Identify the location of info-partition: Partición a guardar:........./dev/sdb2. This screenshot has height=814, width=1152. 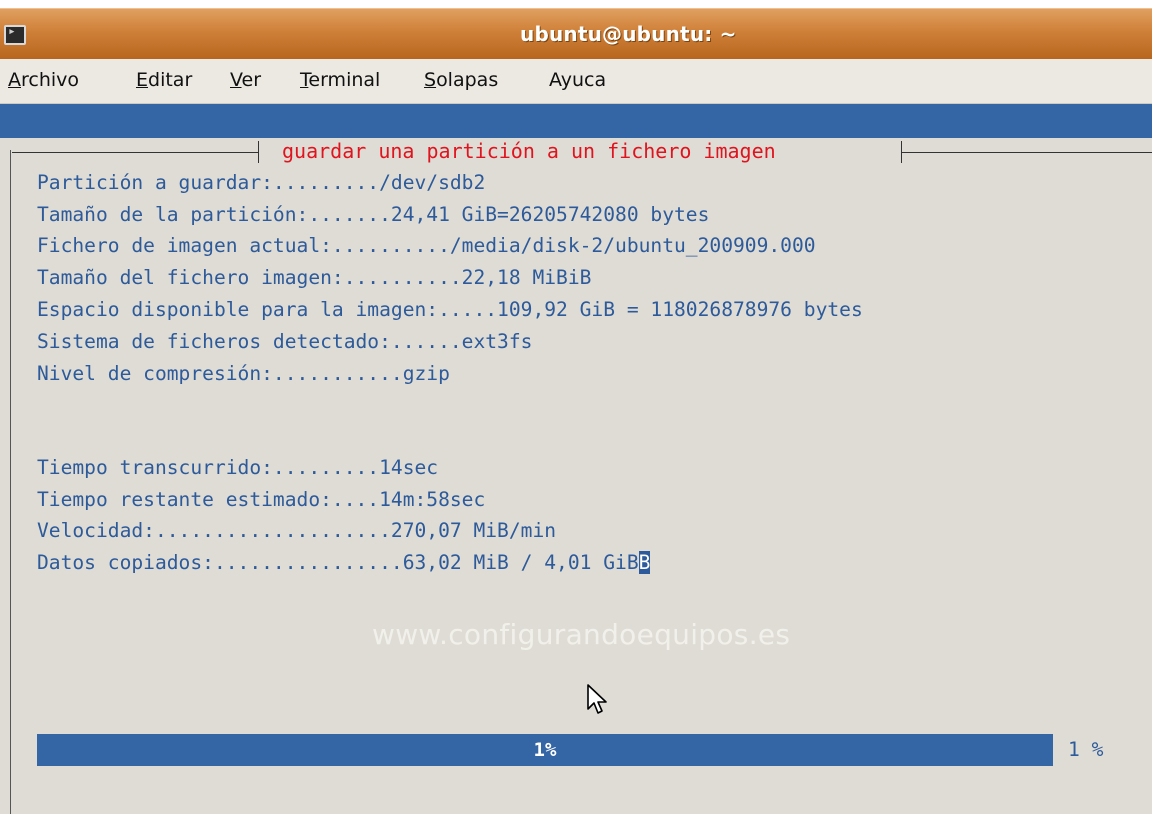
(261, 182).